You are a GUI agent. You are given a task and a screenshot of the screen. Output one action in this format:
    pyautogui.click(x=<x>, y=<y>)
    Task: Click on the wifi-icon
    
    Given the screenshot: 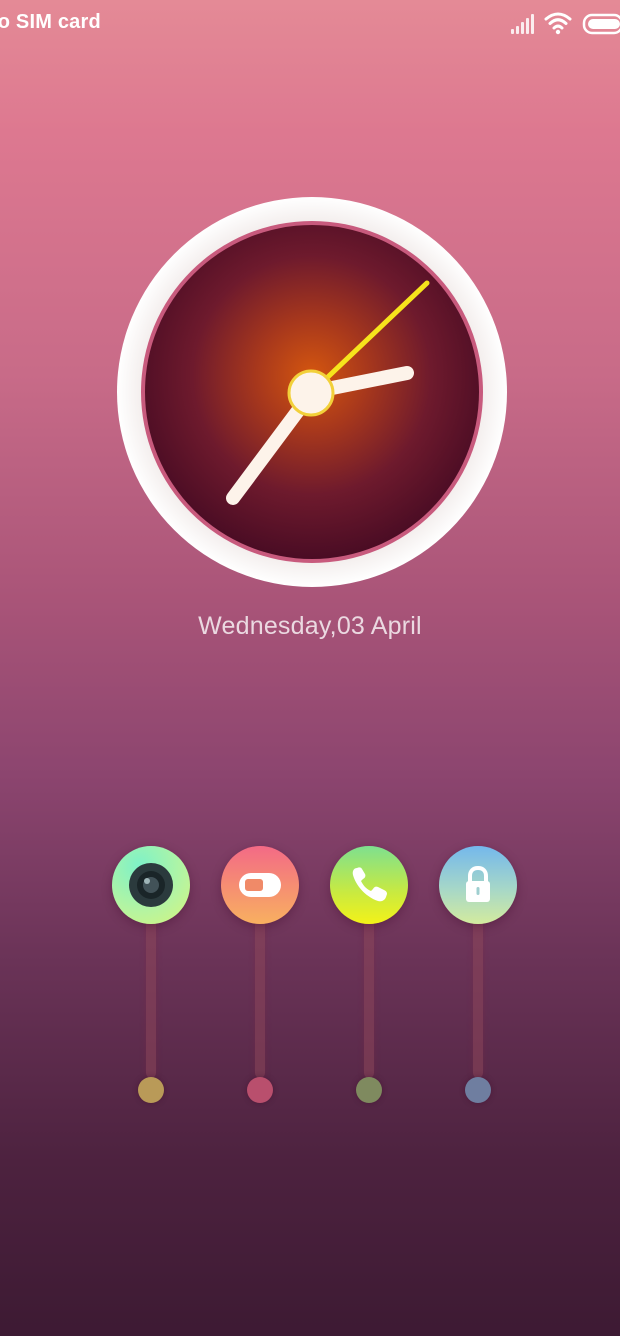 What is the action you would take?
    pyautogui.click(x=558, y=25)
    